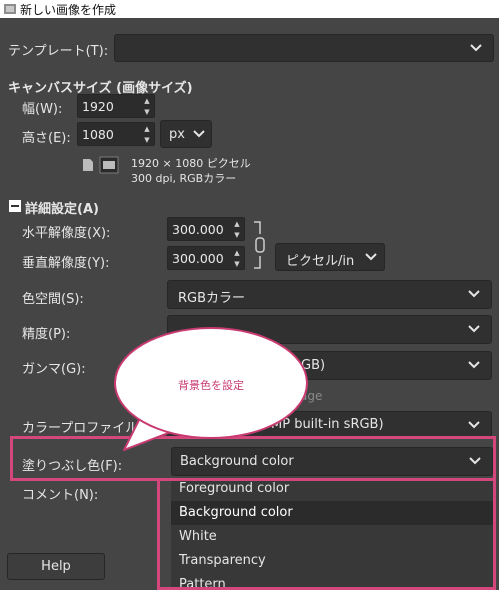 This screenshot has height=590, width=499. I want to click on callout-text: 背景色を設定, so click(211, 385).